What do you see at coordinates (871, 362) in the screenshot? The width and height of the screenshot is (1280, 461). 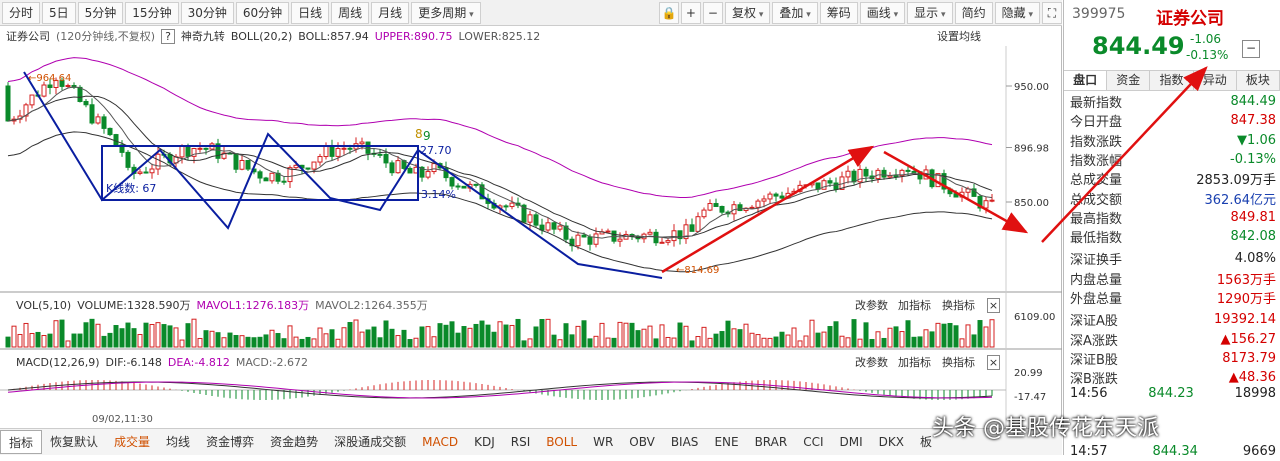 I see `macd-edit-button: 改参数` at bounding box center [871, 362].